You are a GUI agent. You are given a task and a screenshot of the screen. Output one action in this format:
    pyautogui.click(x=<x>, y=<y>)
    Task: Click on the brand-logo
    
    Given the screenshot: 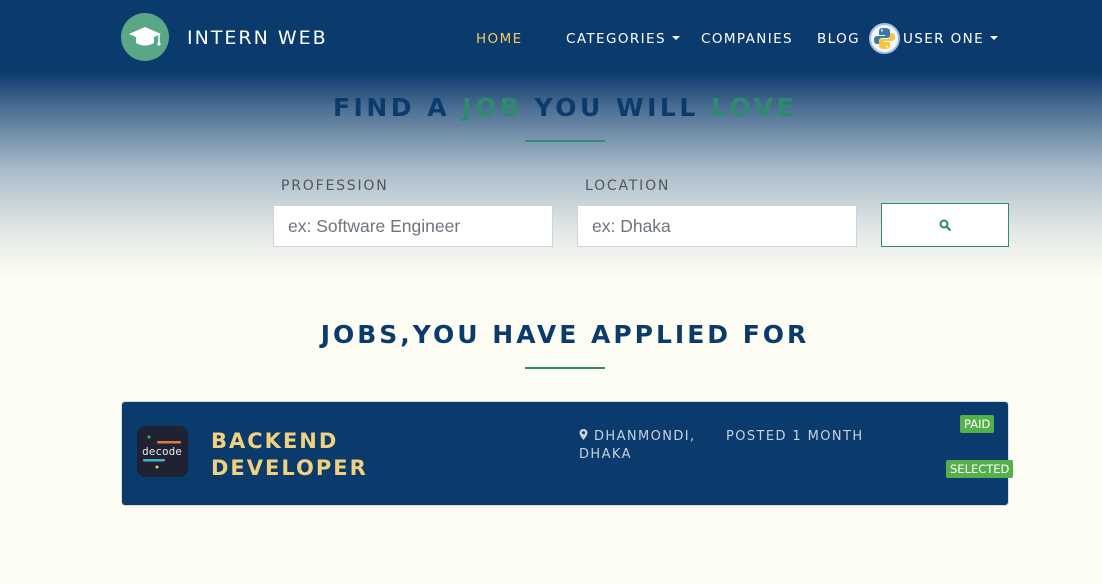 What is the action you would take?
    pyautogui.click(x=145, y=37)
    